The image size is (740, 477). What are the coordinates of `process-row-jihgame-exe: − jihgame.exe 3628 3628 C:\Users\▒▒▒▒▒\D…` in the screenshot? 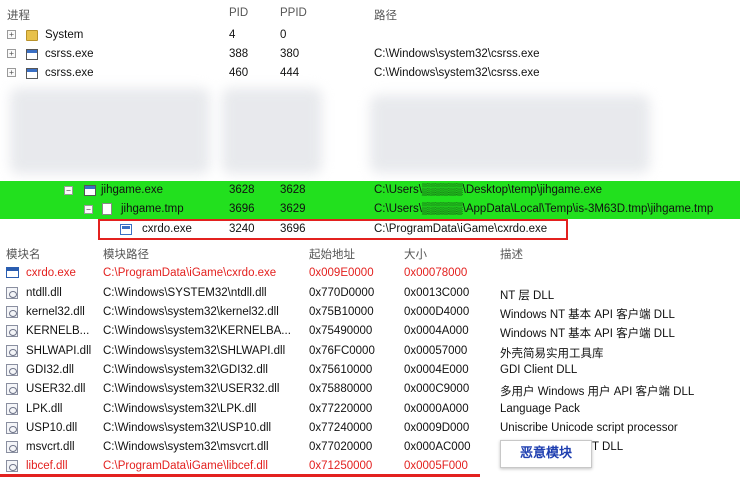 It's located at (370, 190).